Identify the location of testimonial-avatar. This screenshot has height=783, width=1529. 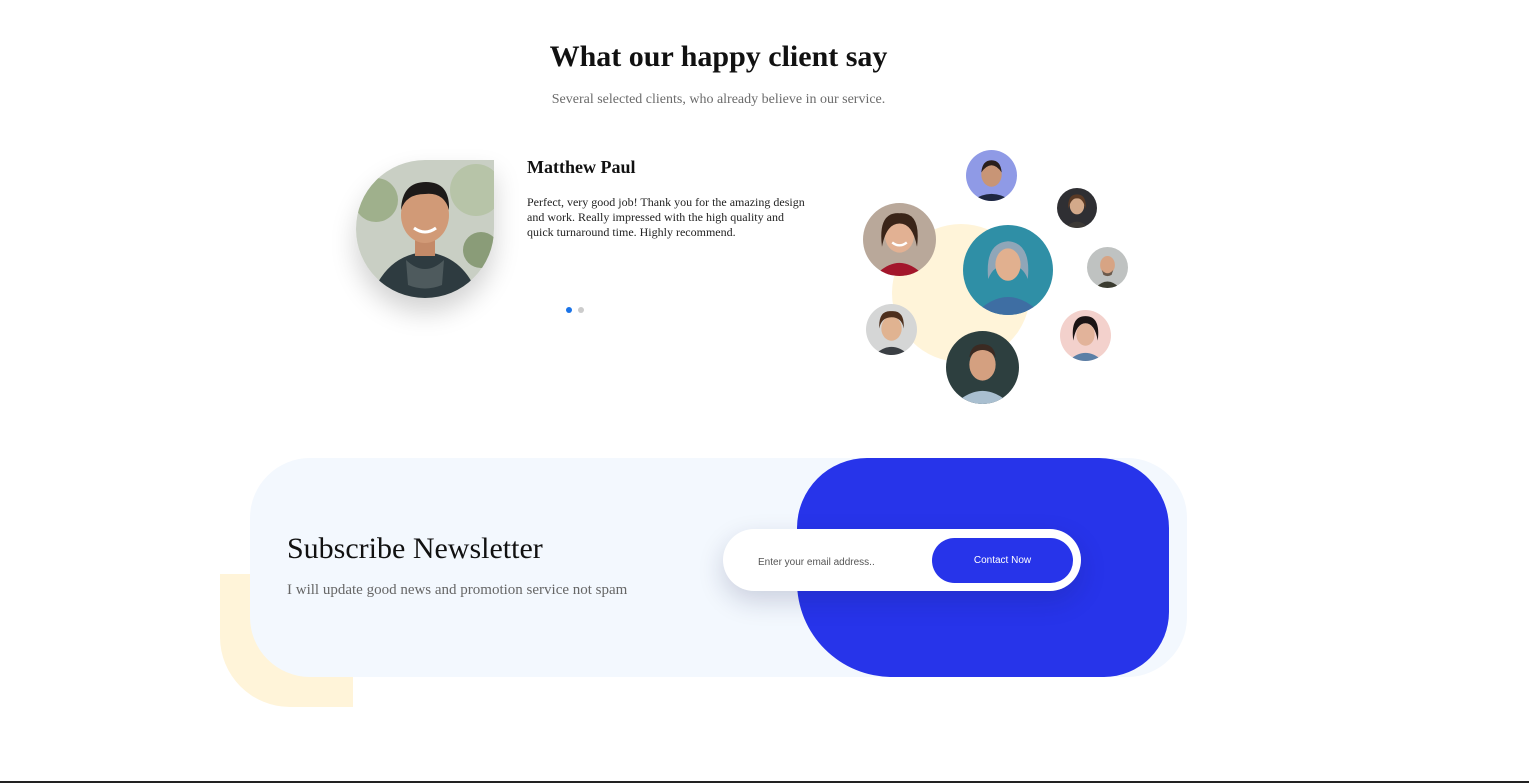
(425, 229).